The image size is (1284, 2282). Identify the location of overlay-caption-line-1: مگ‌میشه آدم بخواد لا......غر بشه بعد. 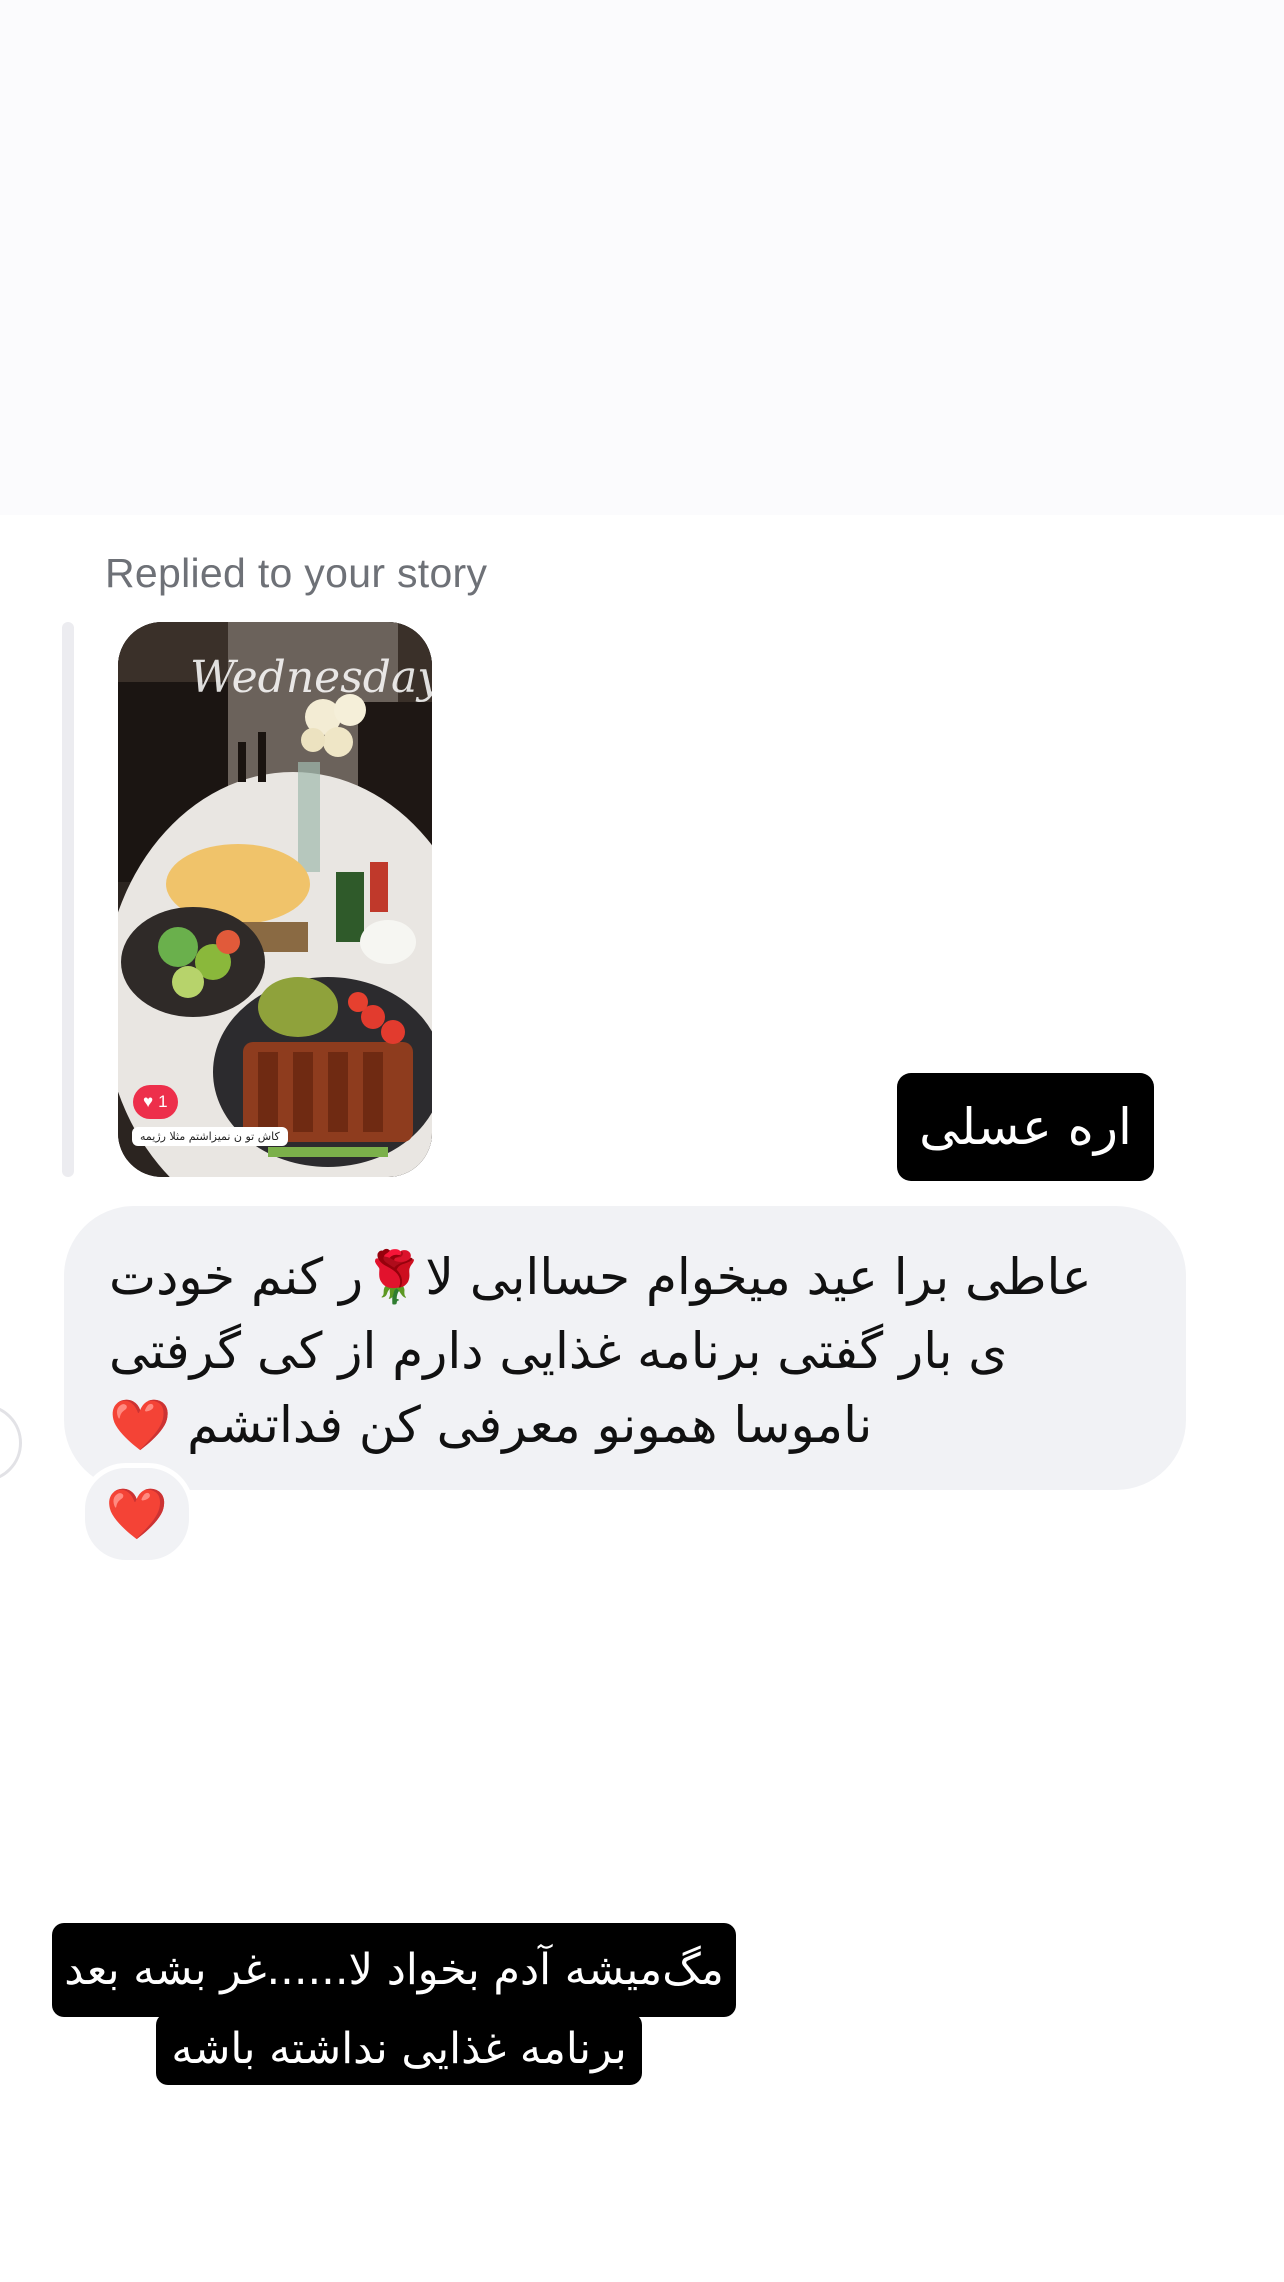
(394, 1970).